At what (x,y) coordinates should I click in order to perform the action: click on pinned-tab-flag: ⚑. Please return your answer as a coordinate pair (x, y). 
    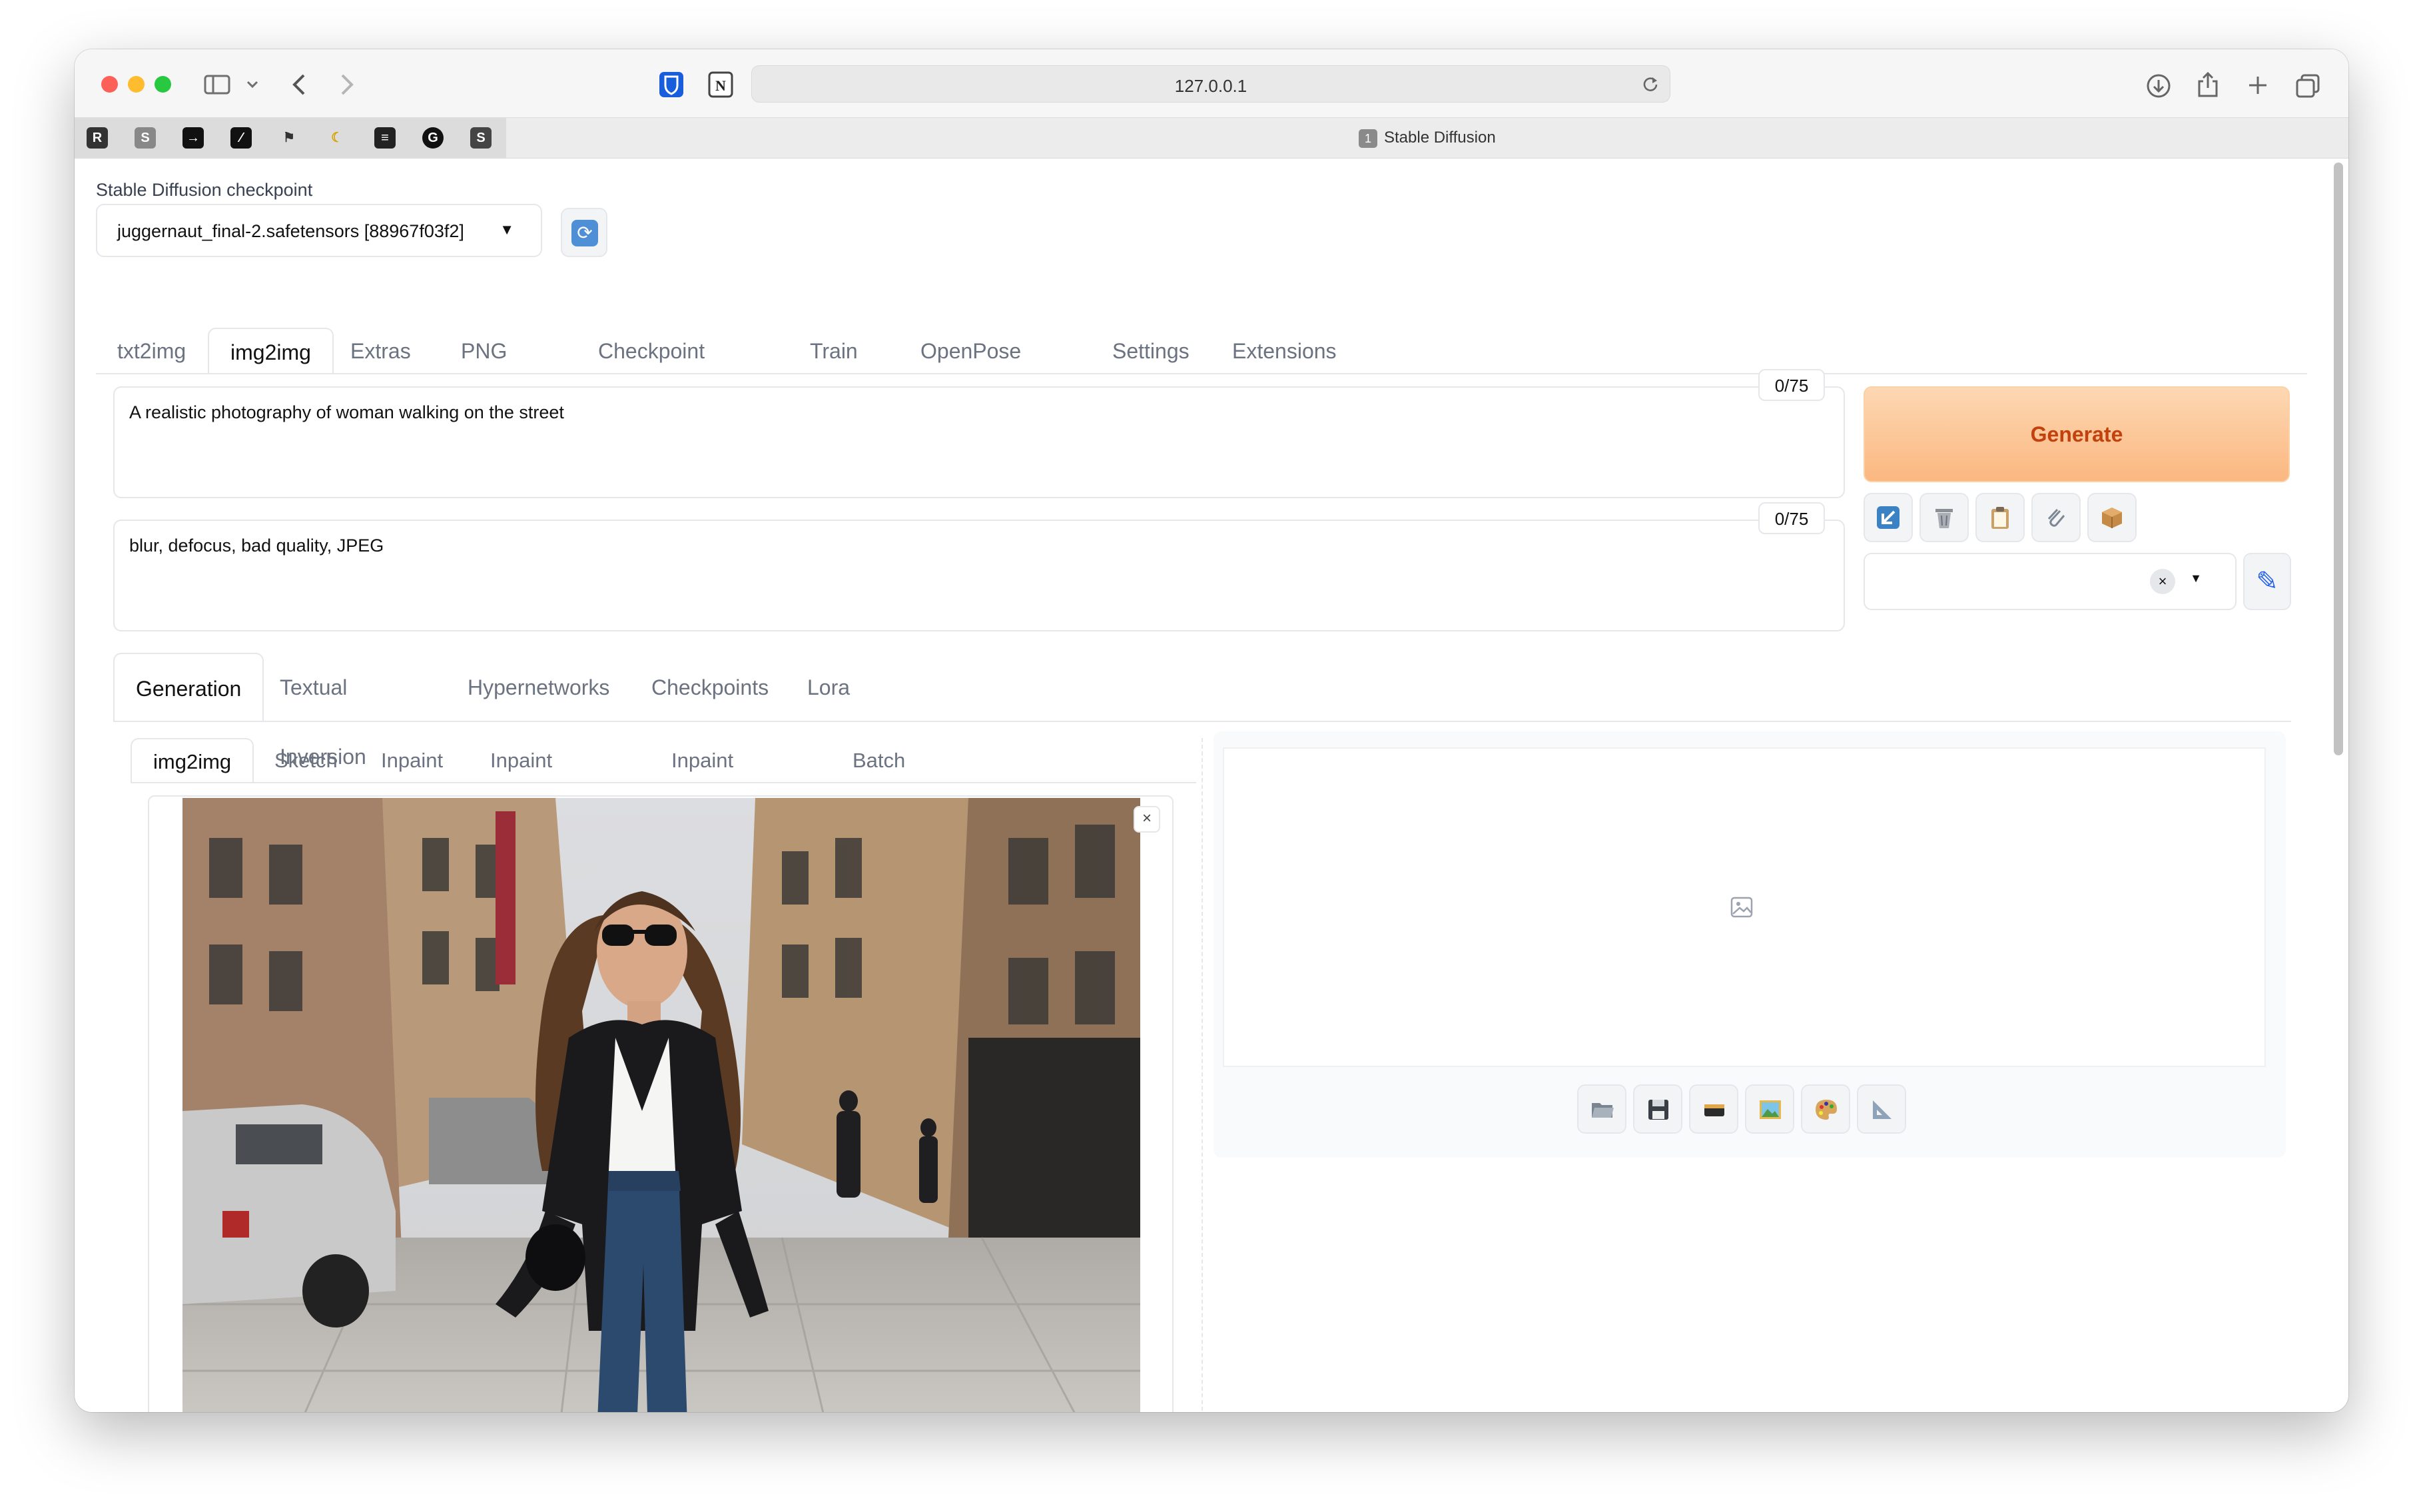
    Looking at the image, I should click on (289, 138).